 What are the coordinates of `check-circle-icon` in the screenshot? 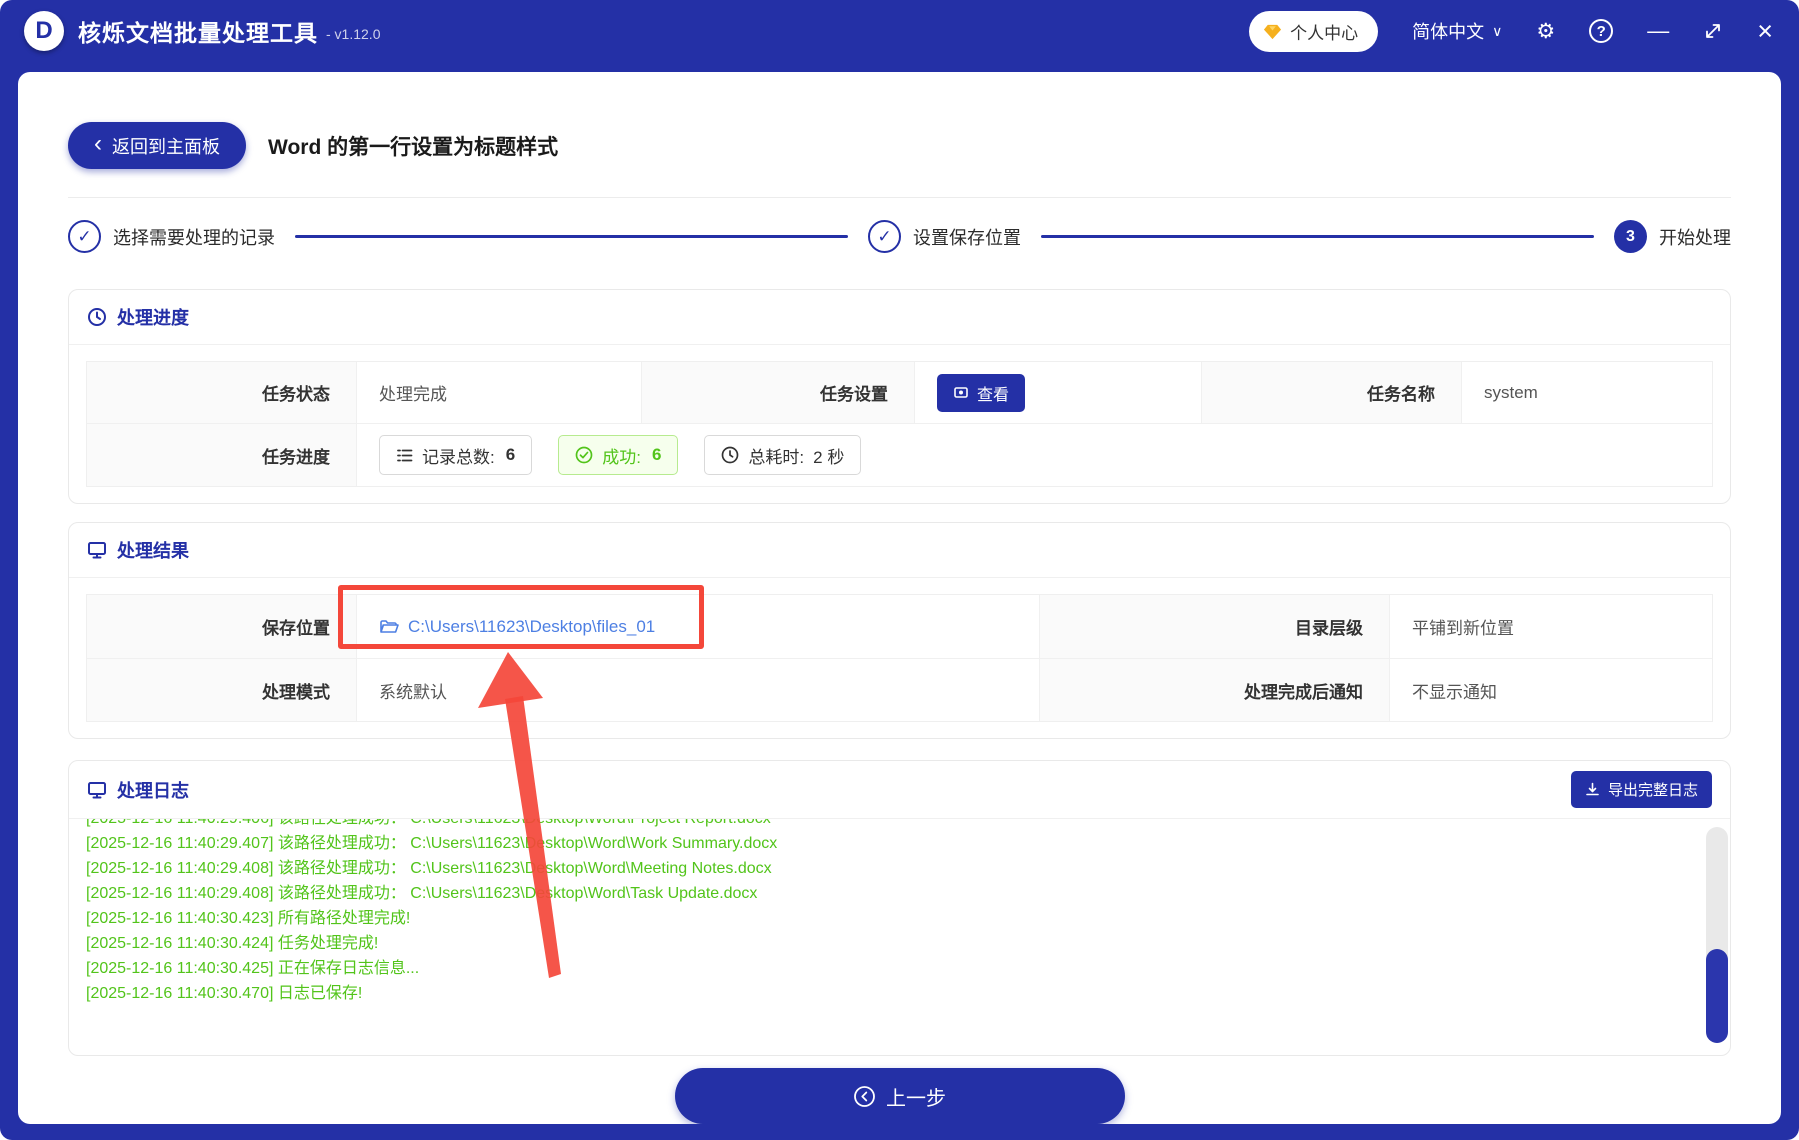 It's located at (584, 455).